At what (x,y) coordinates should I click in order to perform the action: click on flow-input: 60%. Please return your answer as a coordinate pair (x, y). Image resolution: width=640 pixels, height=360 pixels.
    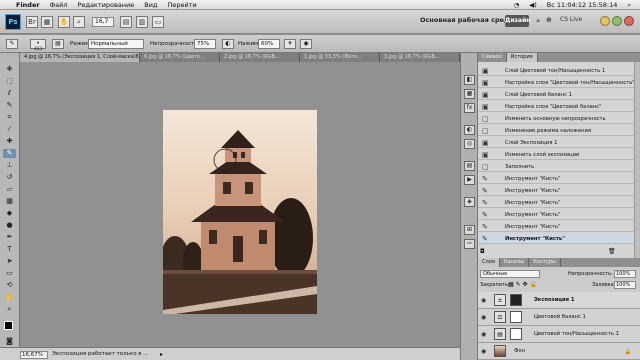
    Looking at the image, I should click on (269, 44).